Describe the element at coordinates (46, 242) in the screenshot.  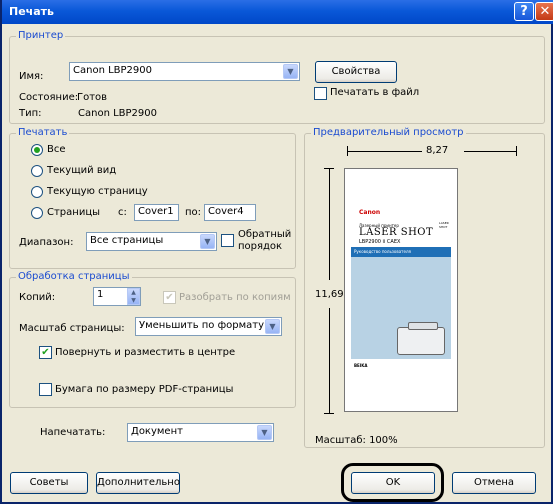
I see `subset-label: Диапазон:` at that location.